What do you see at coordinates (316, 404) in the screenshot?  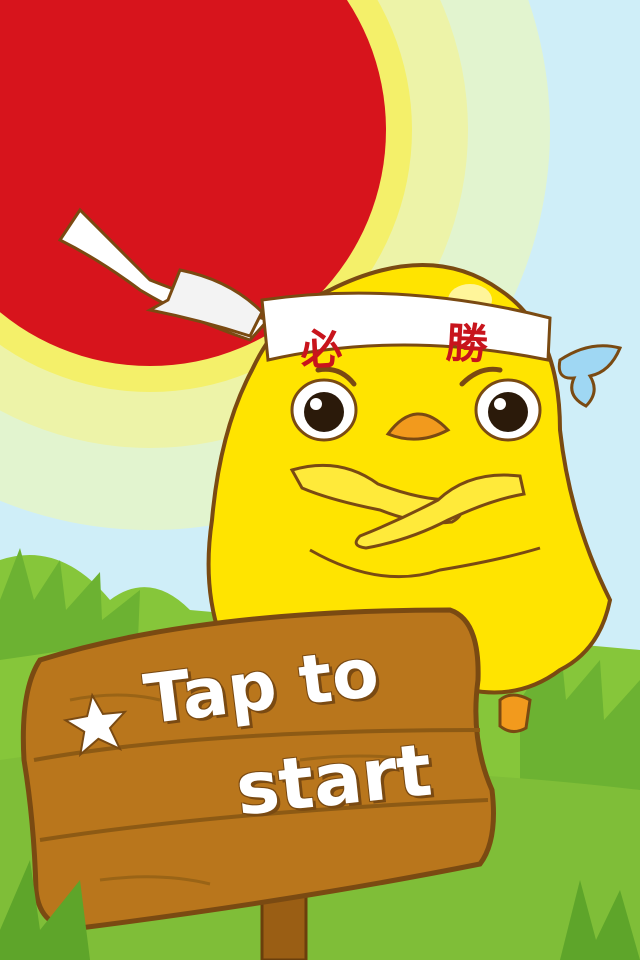 I see `left-eye-shine` at bounding box center [316, 404].